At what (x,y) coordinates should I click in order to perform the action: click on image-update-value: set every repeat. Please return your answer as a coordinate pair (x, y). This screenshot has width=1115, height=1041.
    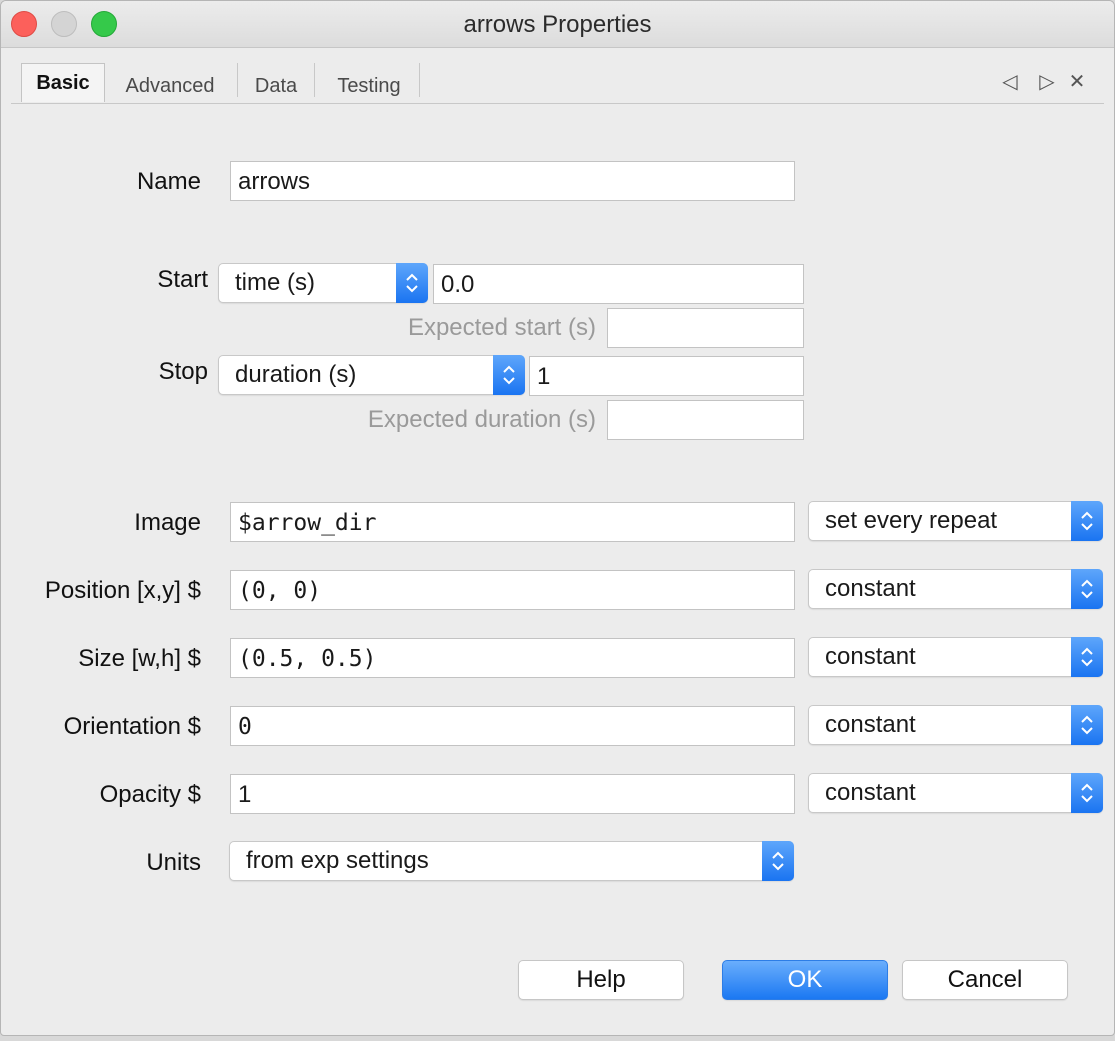
    Looking at the image, I should click on (911, 520).